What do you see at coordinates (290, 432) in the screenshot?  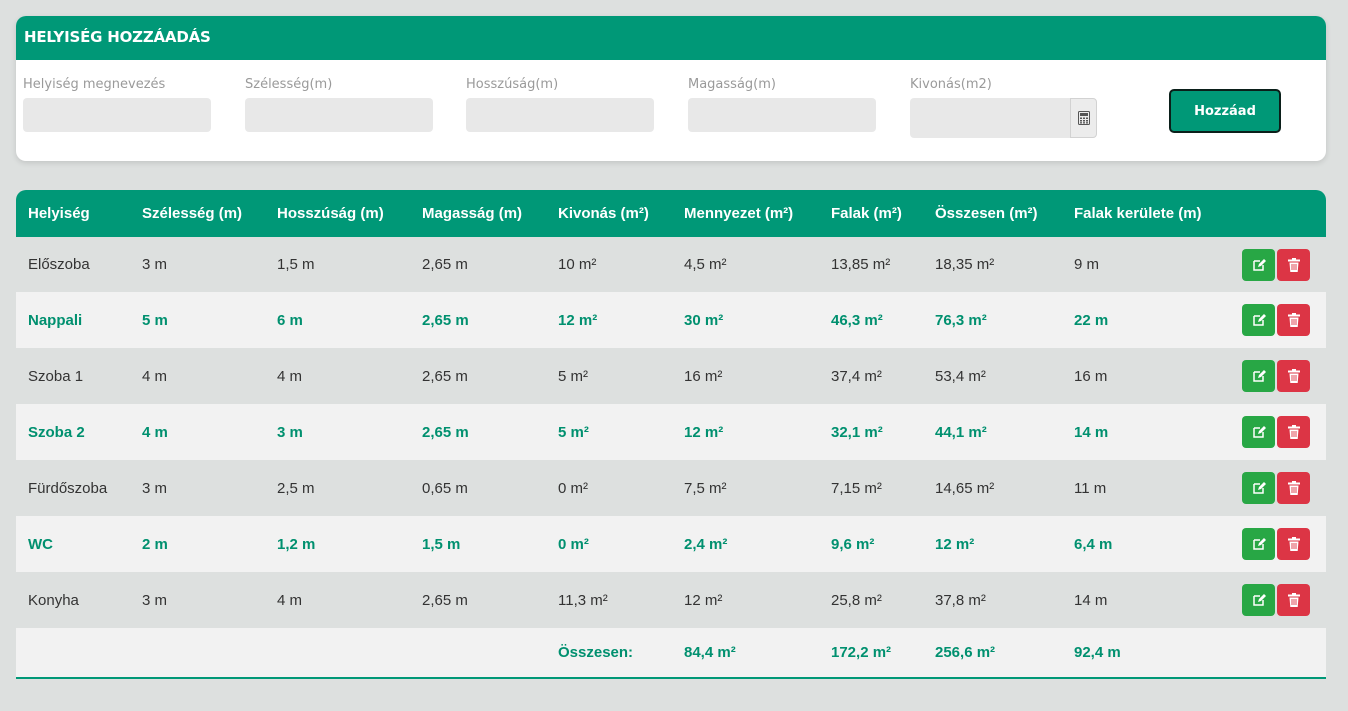 I see `cell-length: 3 m` at bounding box center [290, 432].